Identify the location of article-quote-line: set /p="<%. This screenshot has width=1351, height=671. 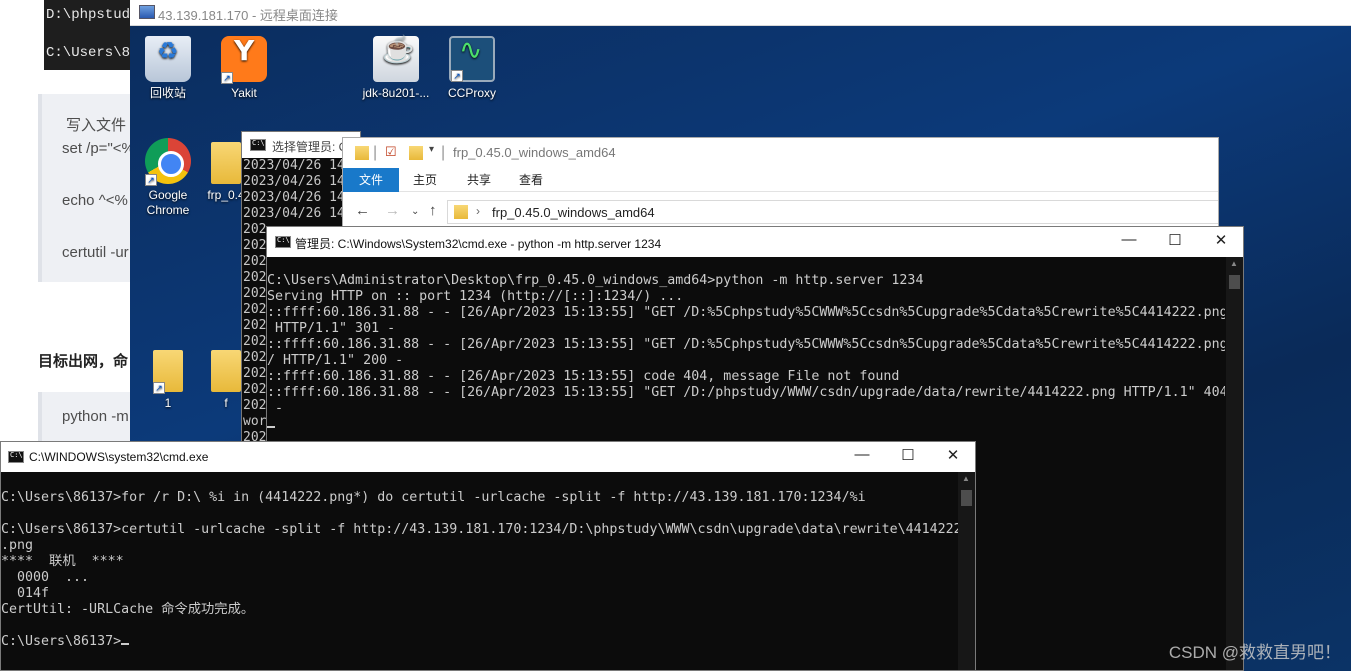
(98, 148).